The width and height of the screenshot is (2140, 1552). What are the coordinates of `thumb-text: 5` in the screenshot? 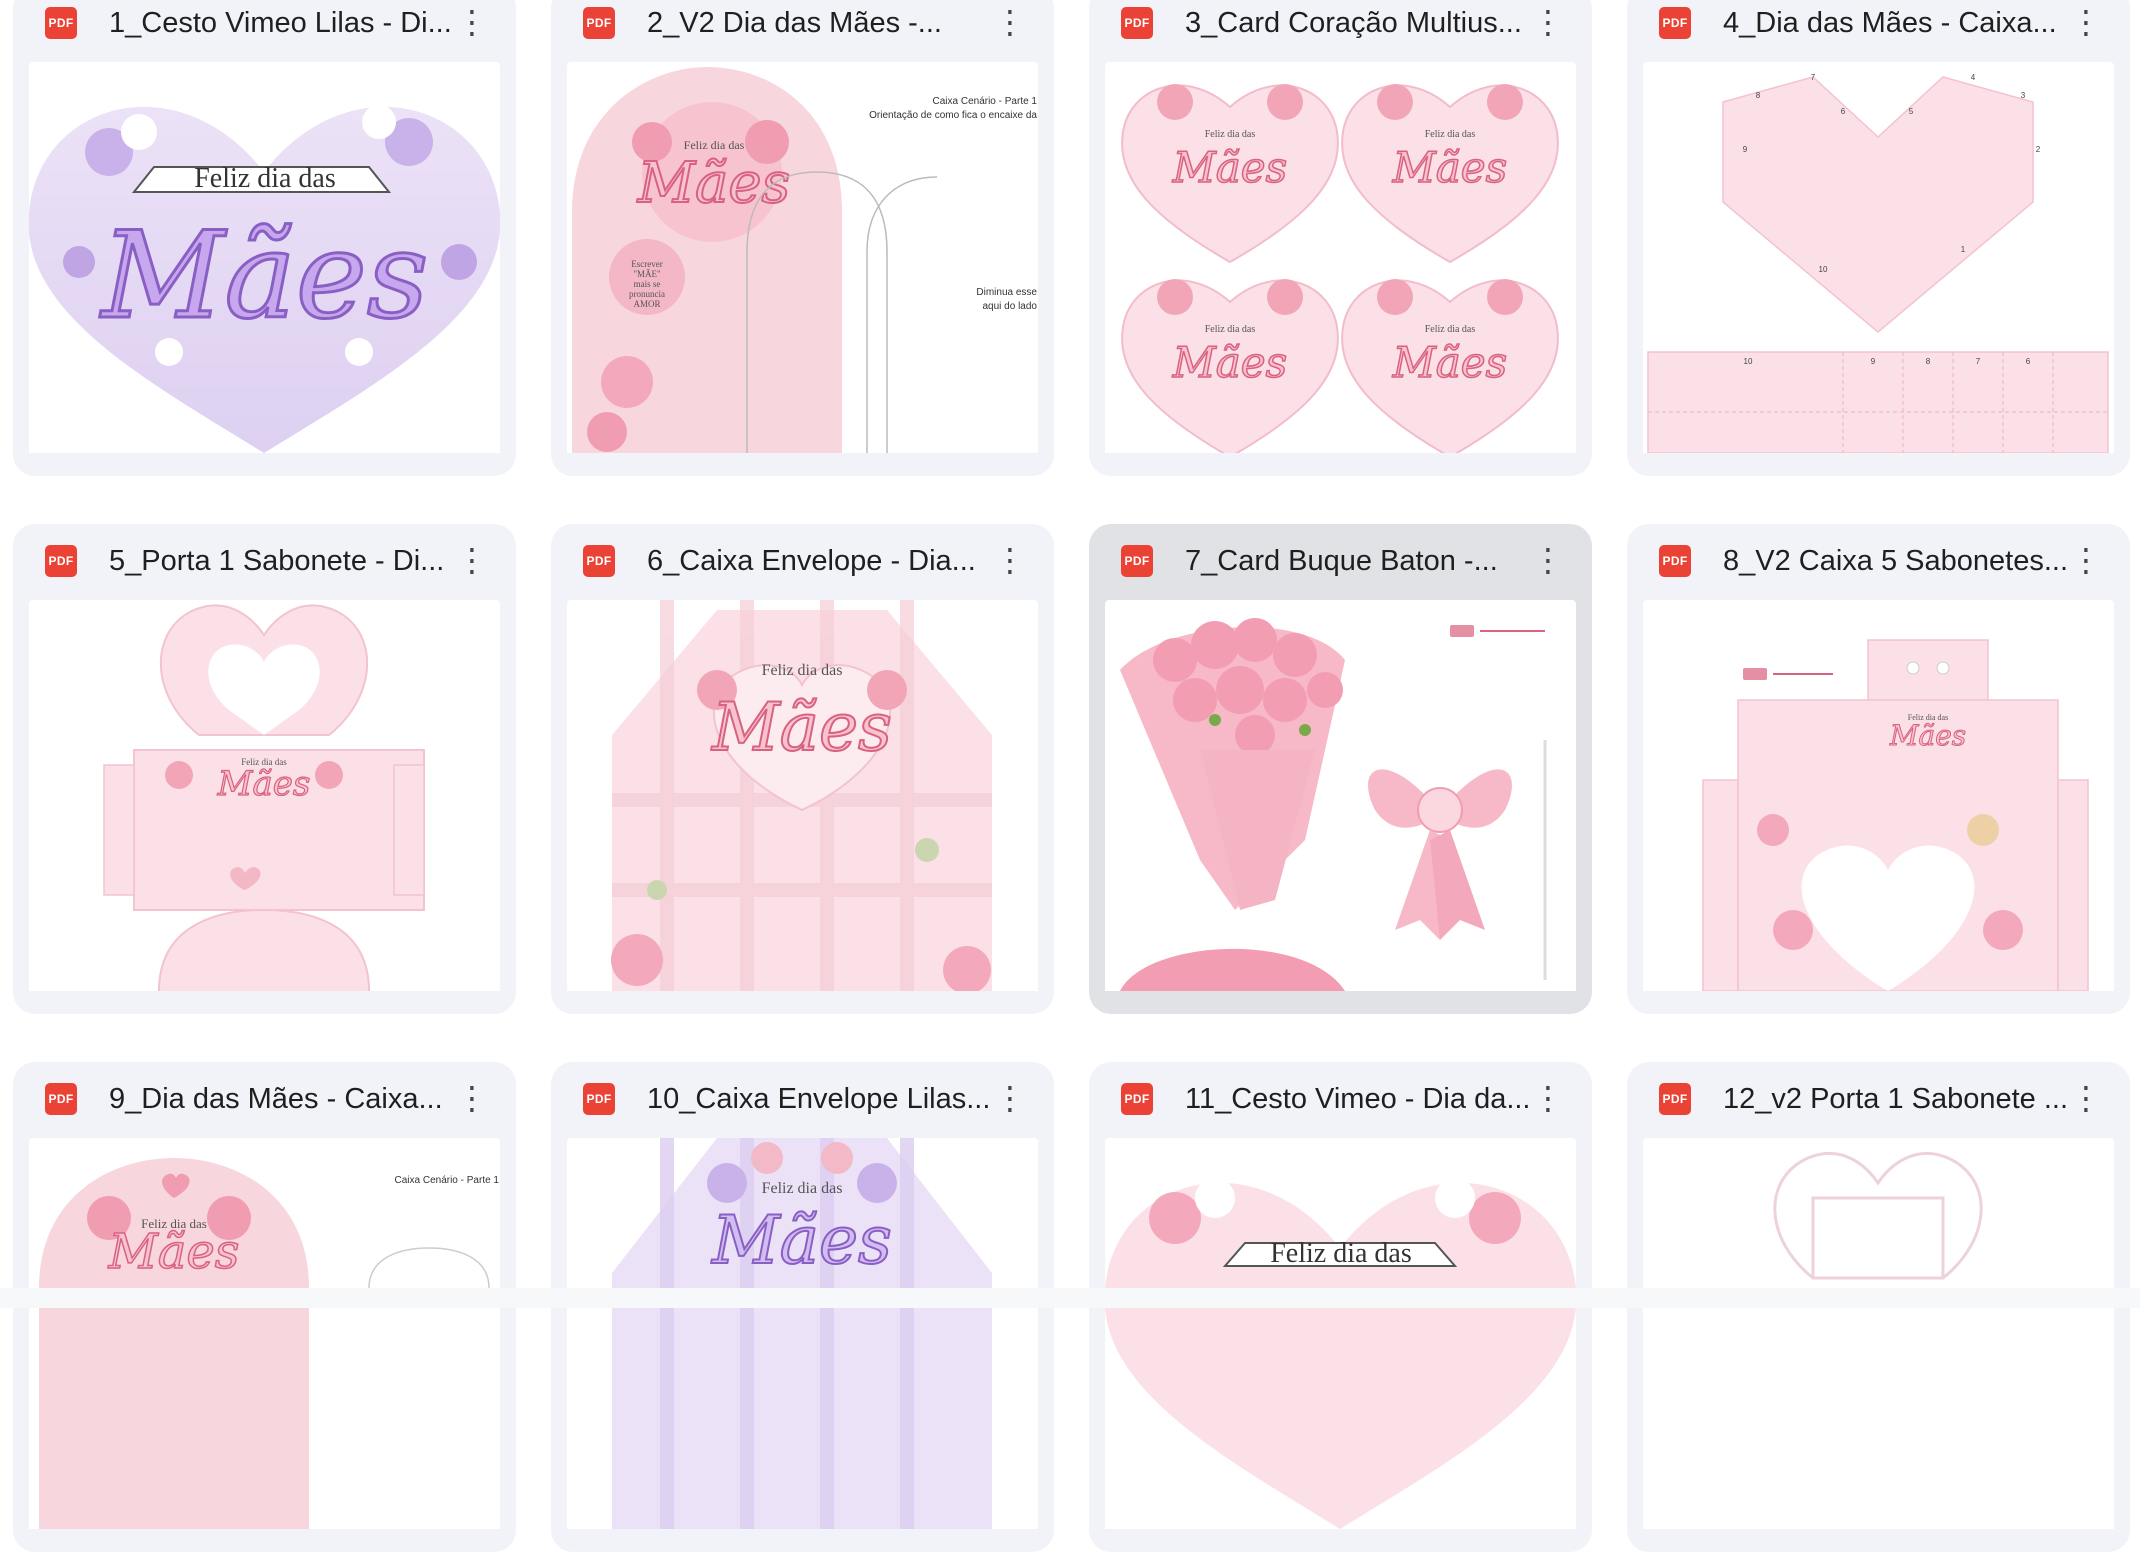 It's located at (1911, 111).